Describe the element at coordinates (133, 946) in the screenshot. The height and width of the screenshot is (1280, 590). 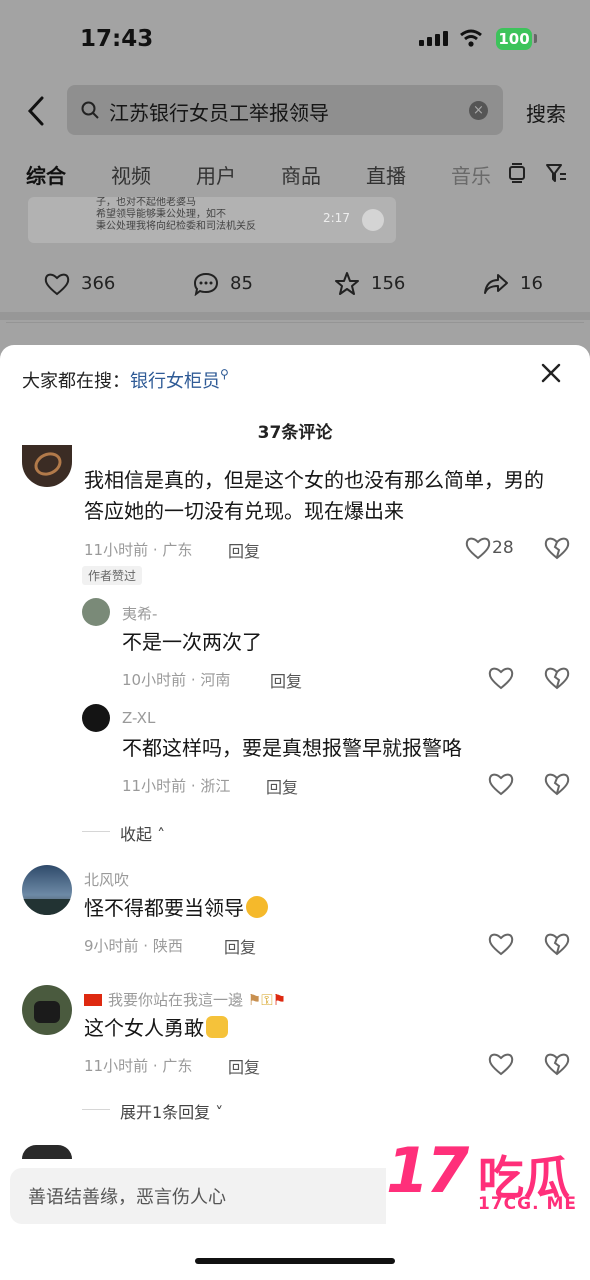
I see `comment-meta: 9小时前 · 陕西` at that location.